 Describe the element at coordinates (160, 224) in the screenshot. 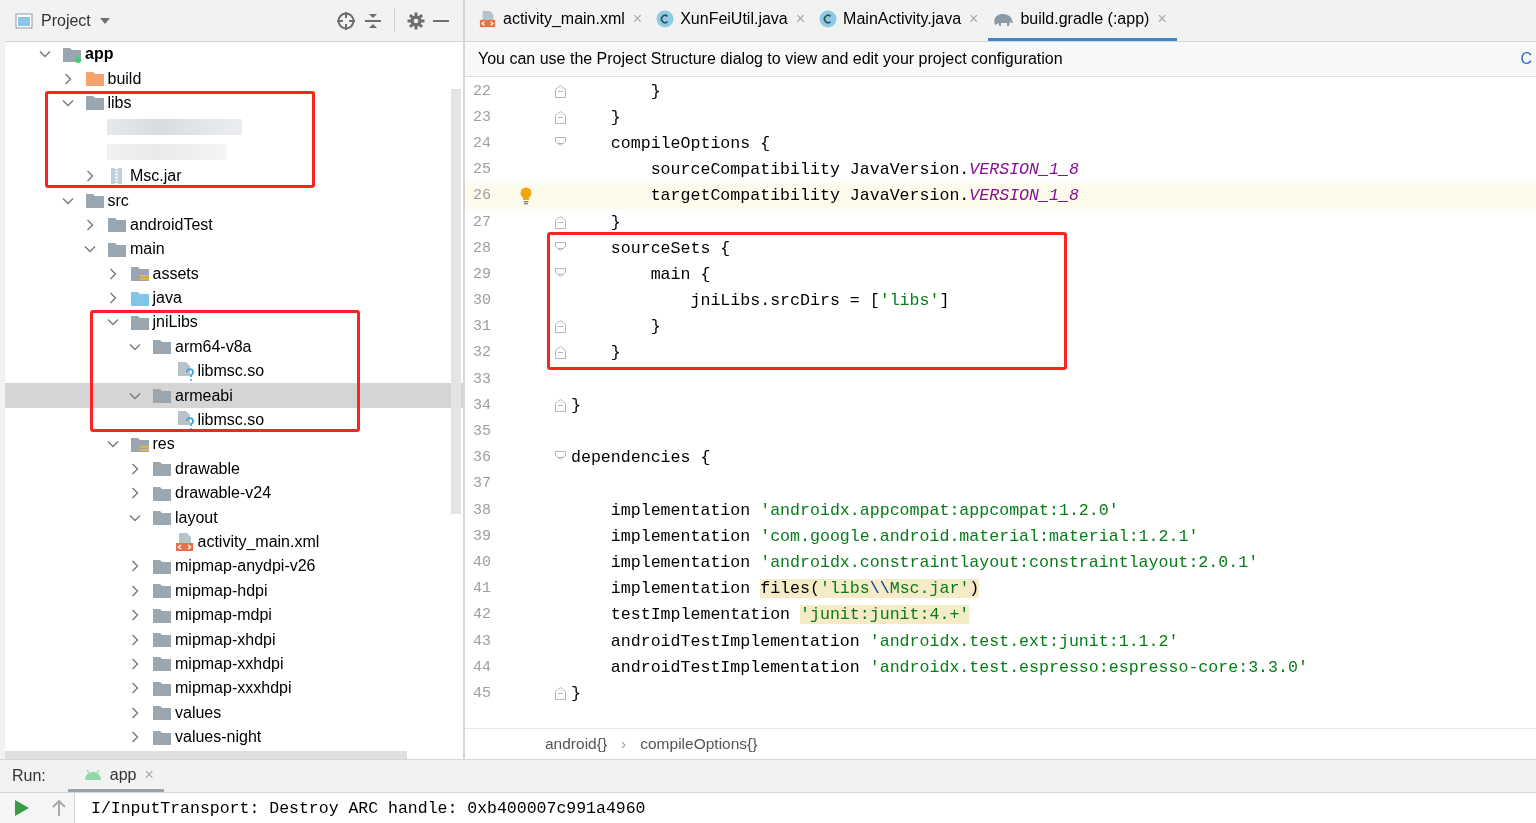

I see `tree-item: androidTest` at that location.